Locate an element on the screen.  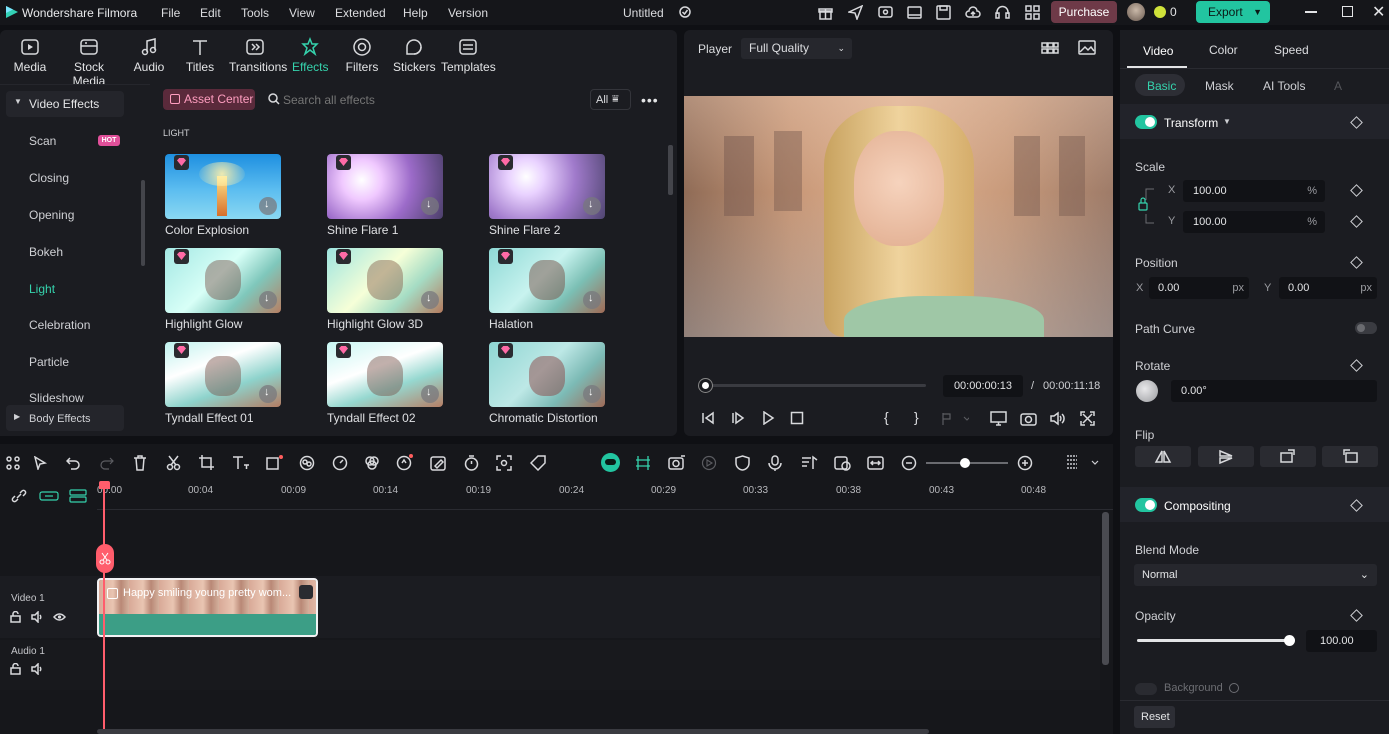
flip-horizontal-button is located at coordinates (1163, 456).